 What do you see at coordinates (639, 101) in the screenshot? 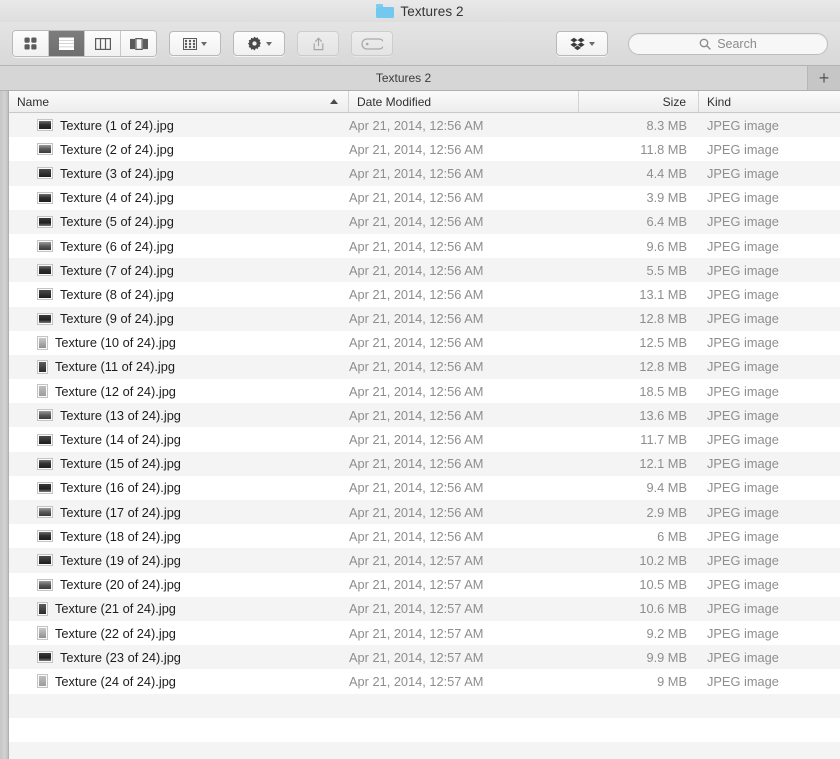
I see `column-header-size: Size` at bounding box center [639, 101].